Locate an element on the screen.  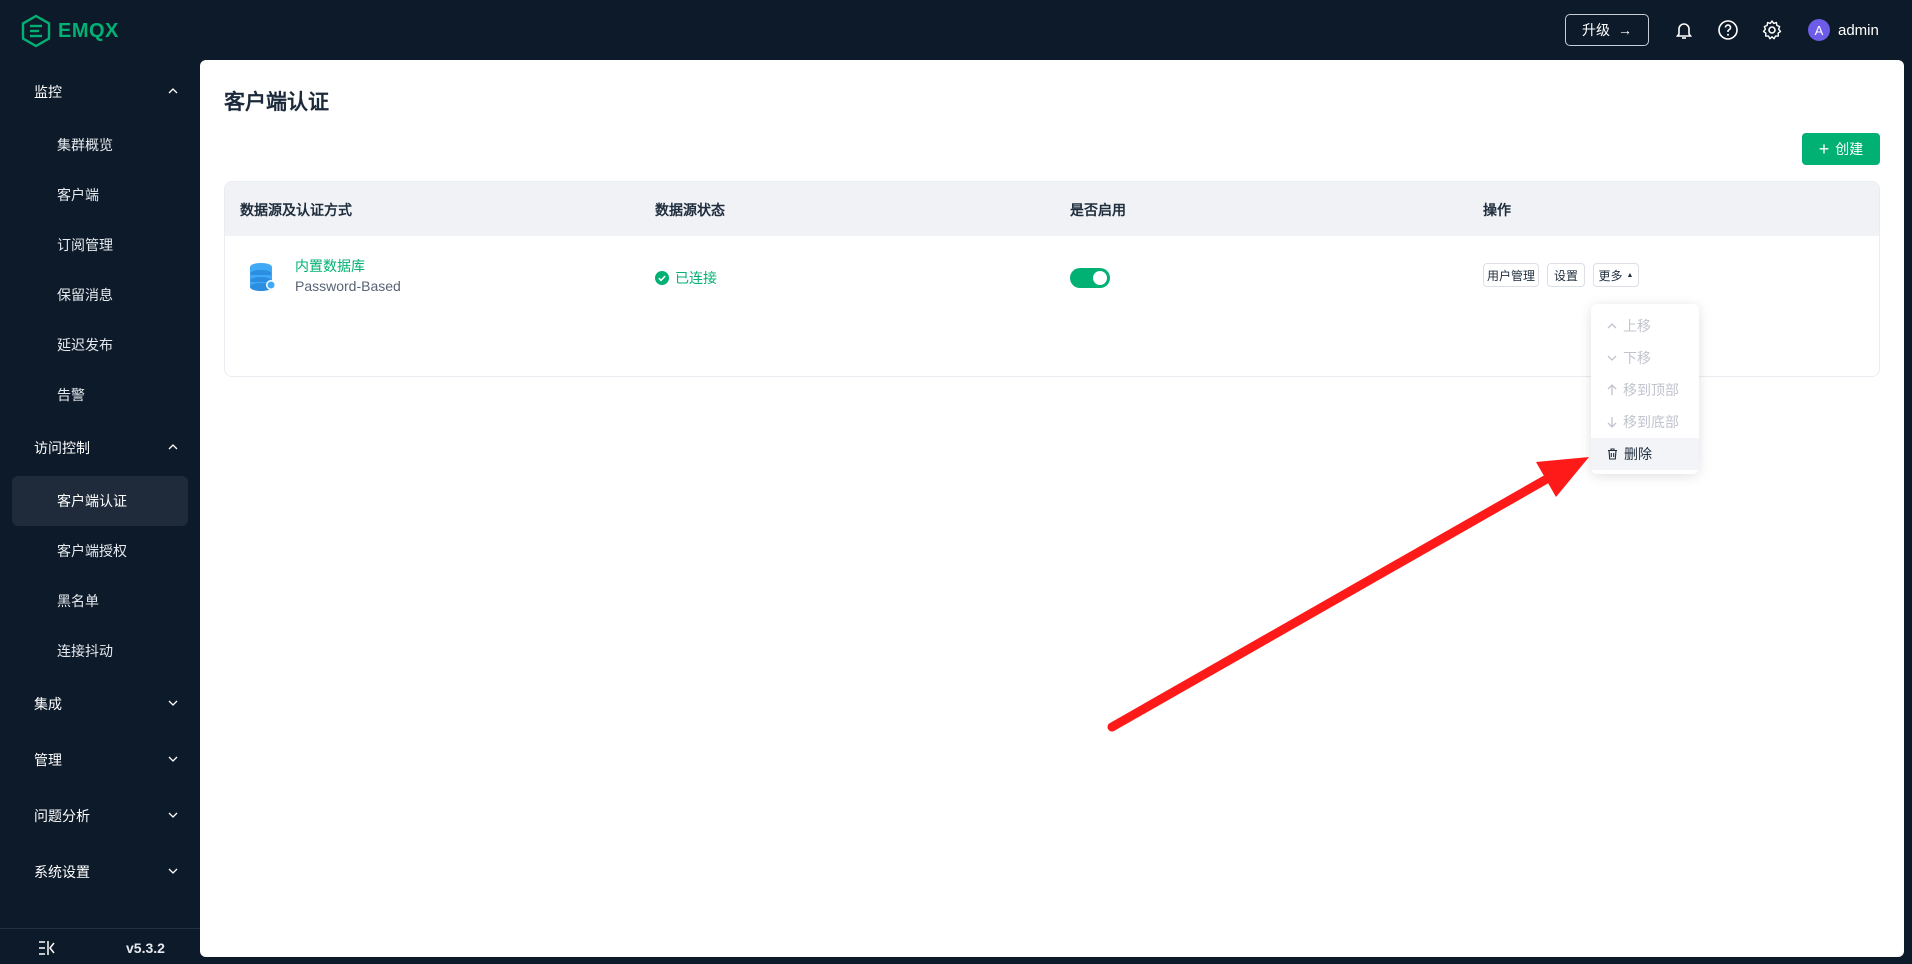
column-header: 操作 is located at coordinates (1497, 210).